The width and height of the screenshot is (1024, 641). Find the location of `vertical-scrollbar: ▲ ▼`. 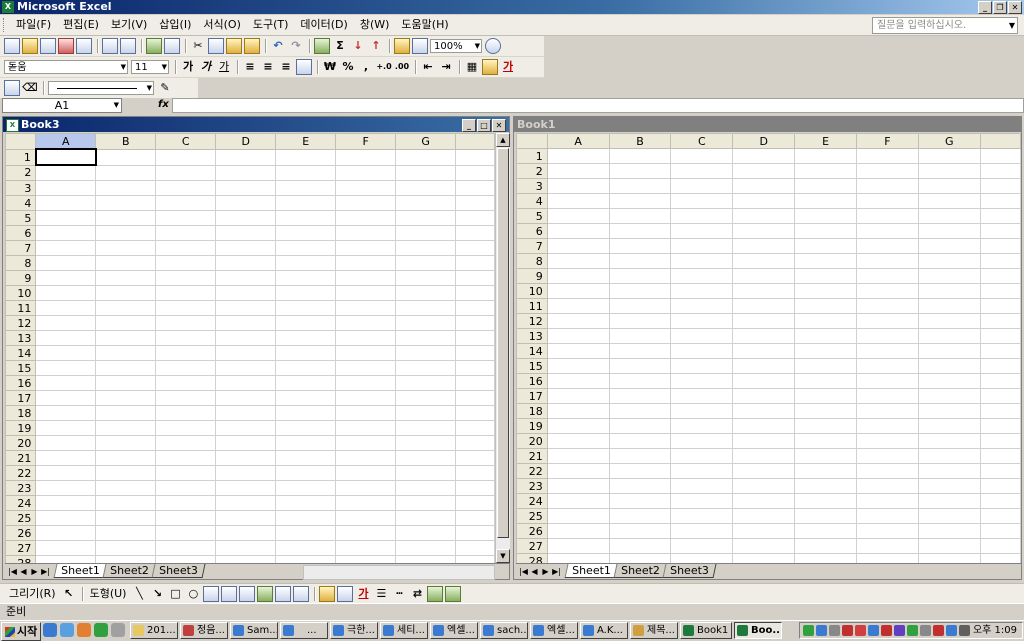

vertical-scrollbar: ▲ ▼ is located at coordinates (502, 348).